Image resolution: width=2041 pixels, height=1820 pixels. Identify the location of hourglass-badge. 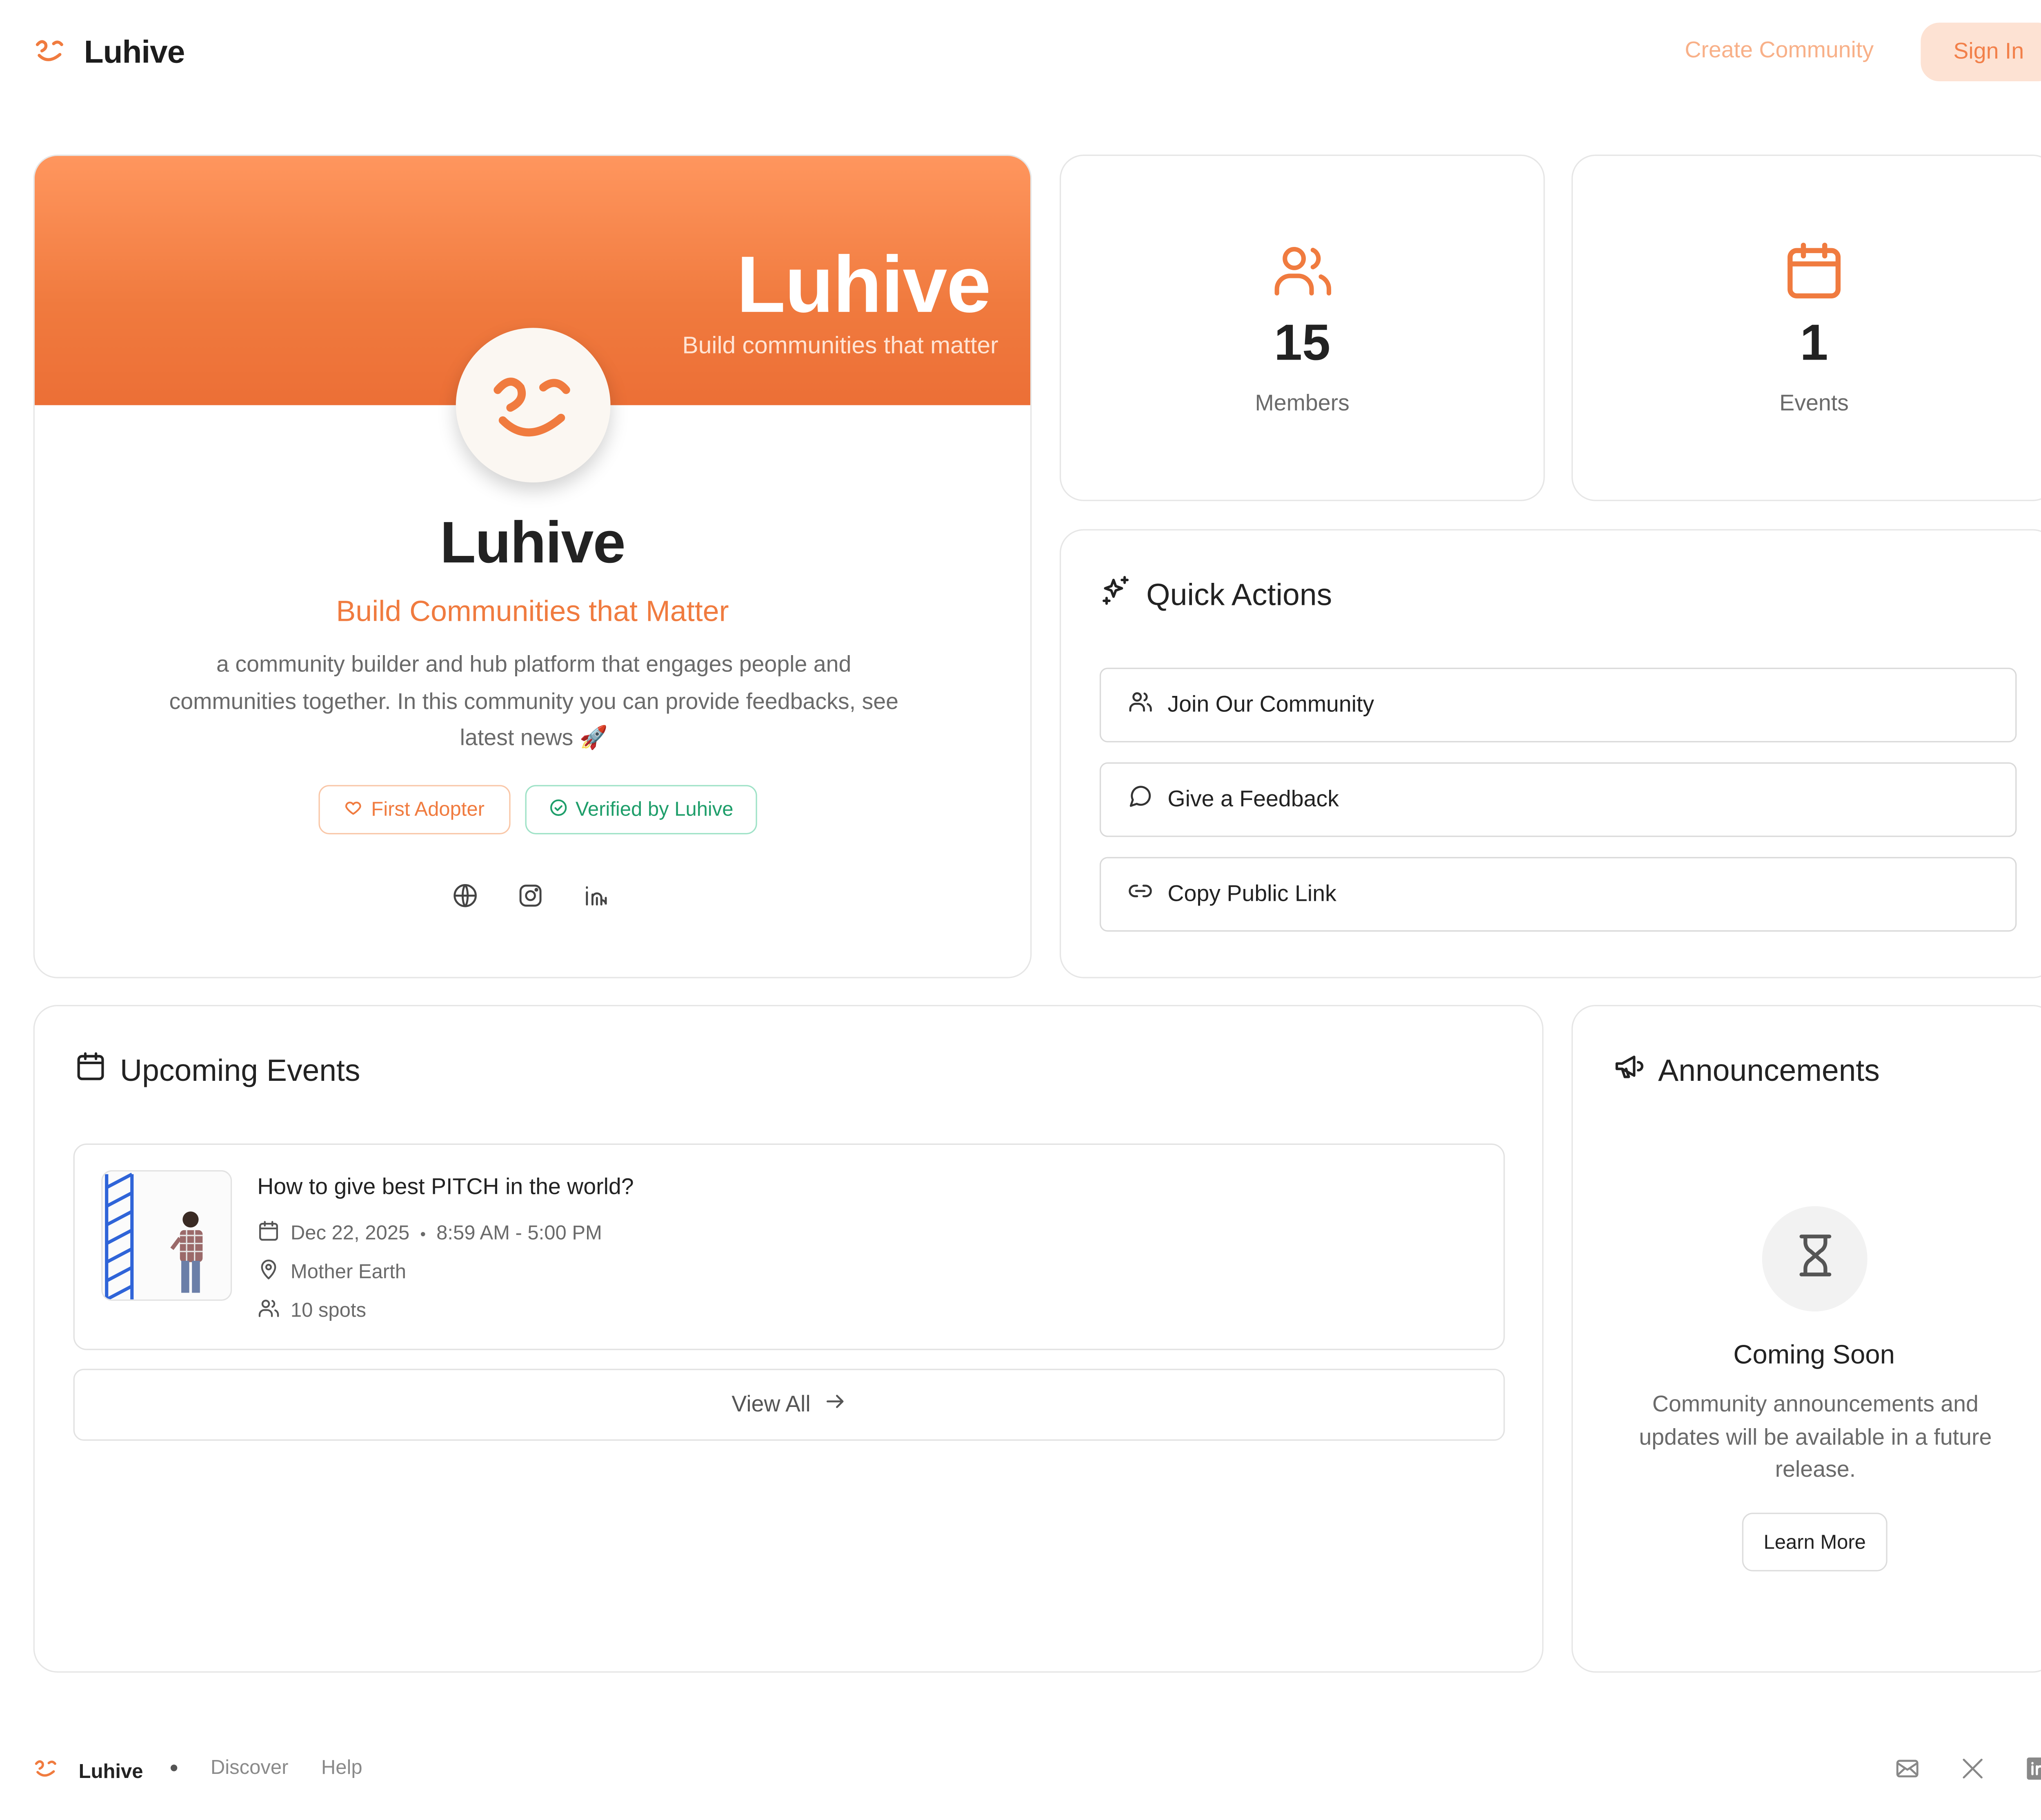
(1815, 1259).